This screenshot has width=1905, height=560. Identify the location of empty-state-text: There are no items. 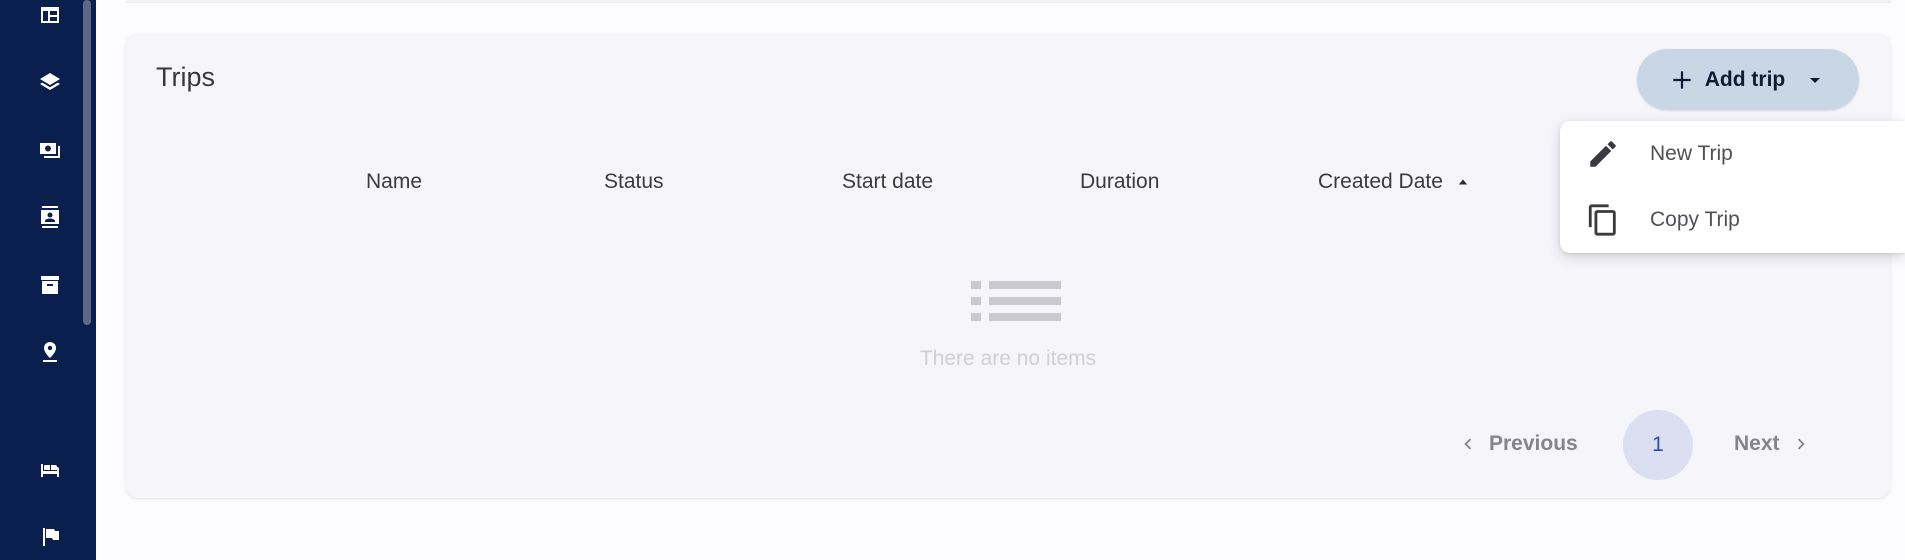
(1008, 358).